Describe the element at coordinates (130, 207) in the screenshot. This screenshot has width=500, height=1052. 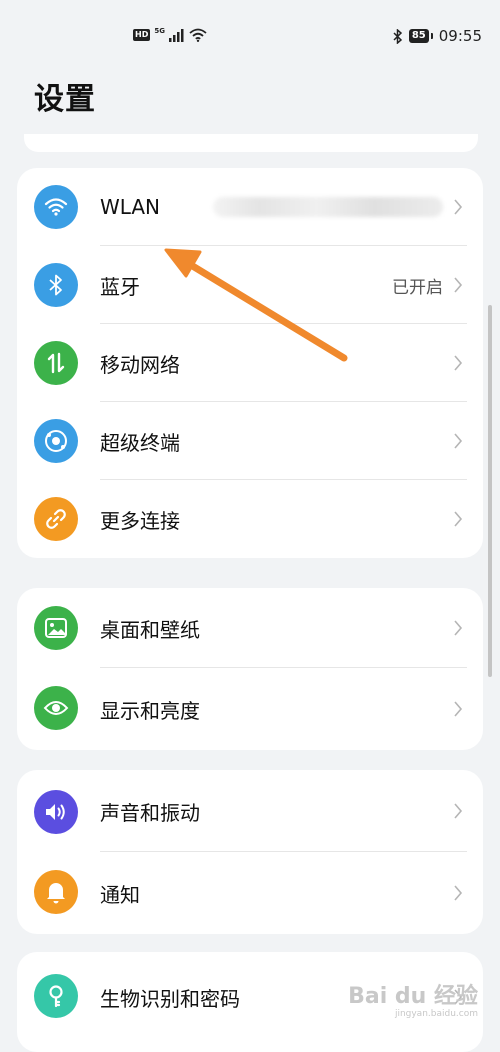
I see `settings-item-label: WLAN` at that location.